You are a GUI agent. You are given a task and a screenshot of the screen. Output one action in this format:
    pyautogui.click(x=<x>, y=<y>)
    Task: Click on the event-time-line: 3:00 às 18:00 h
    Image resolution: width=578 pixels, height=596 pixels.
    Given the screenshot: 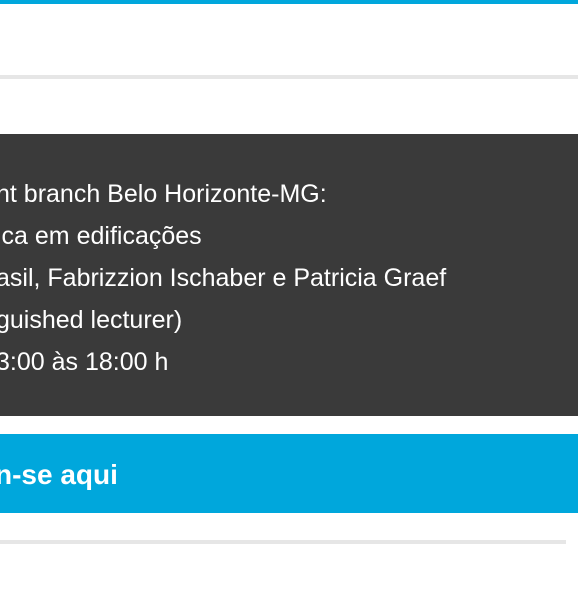 What is the action you would take?
    pyautogui.click(x=84, y=362)
    